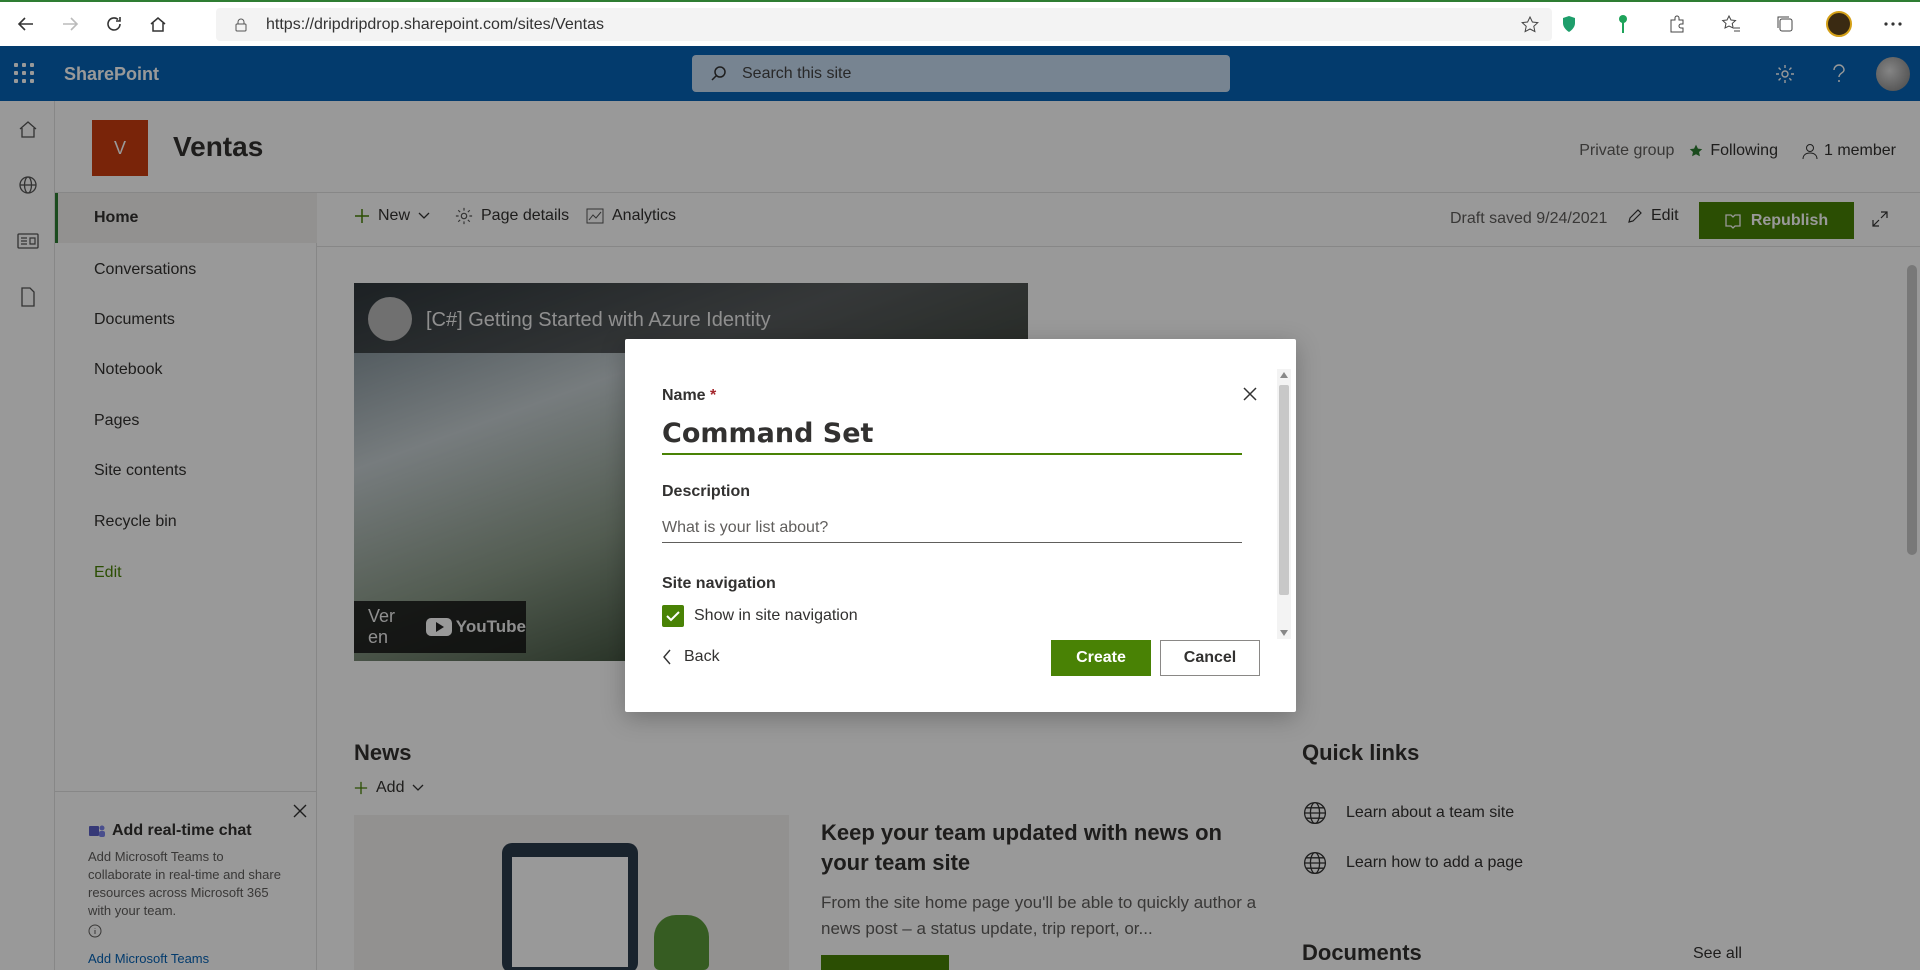 Image resolution: width=1920 pixels, height=970 pixels. What do you see at coordinates (241, 25) in the screenshot?
I see `lock-icon` at bounding box center [241, 25].